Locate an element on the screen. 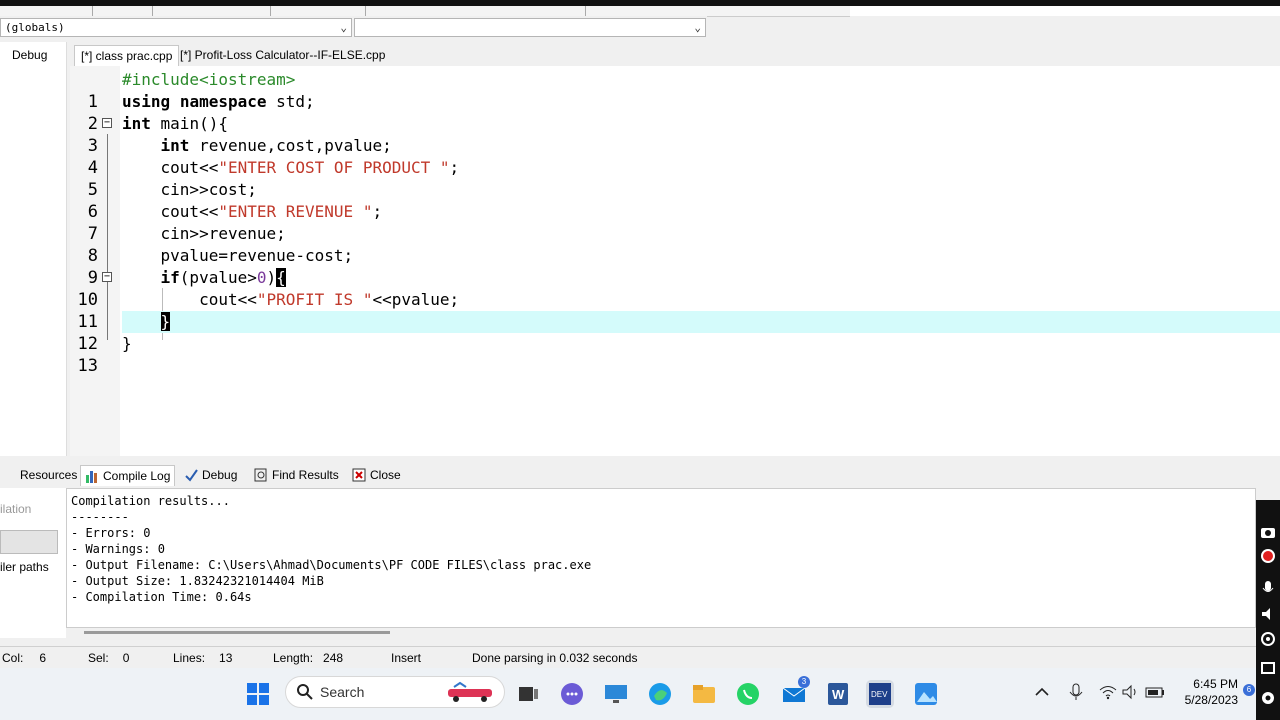 This screenshot has width=1280, height=720. search-input: Search is located at coordinates (395, 692).